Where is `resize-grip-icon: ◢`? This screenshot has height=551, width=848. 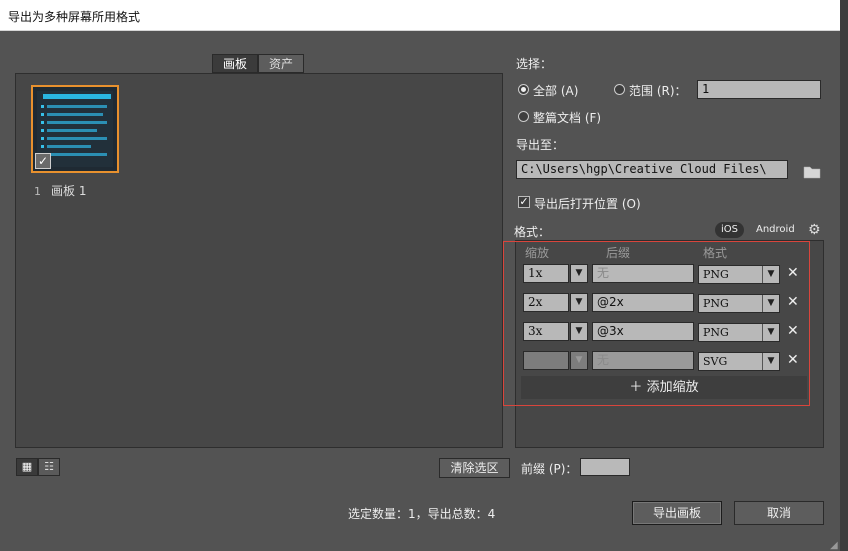 resize-grip-icon: ◢ is located at coordinates (834, 545).